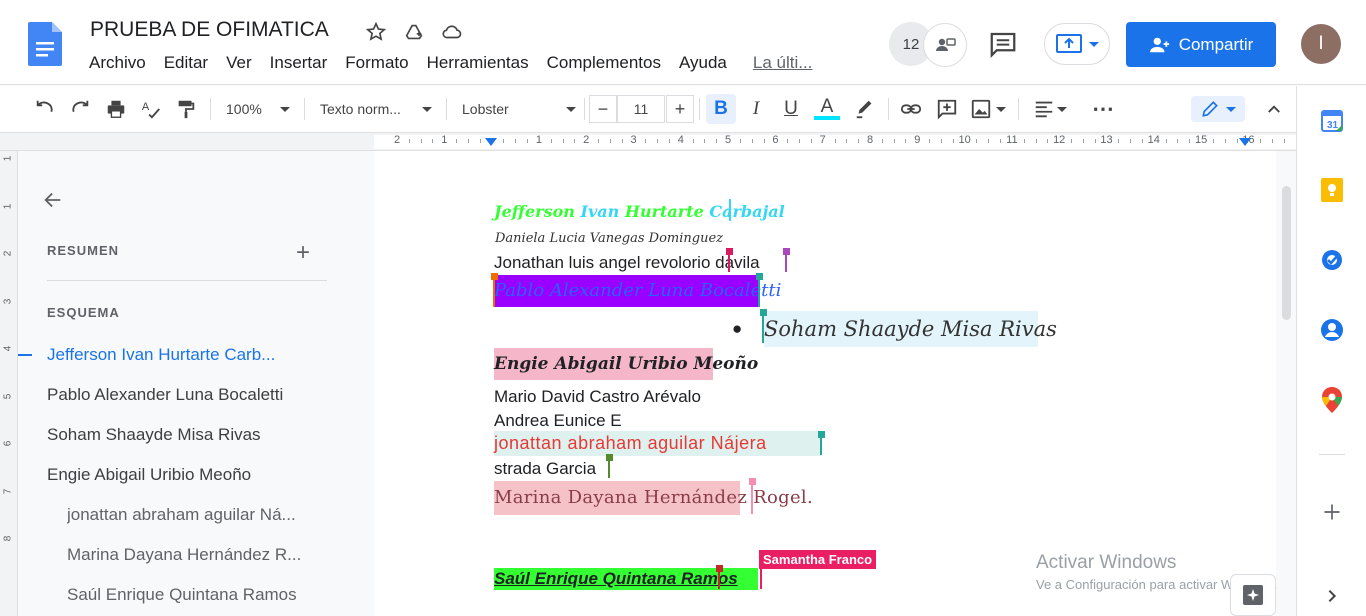 The image size is (1366, 616). Describe the element at coordinates (186, 63) in the screenshot. I see `menu-editar: Editar` at that location.